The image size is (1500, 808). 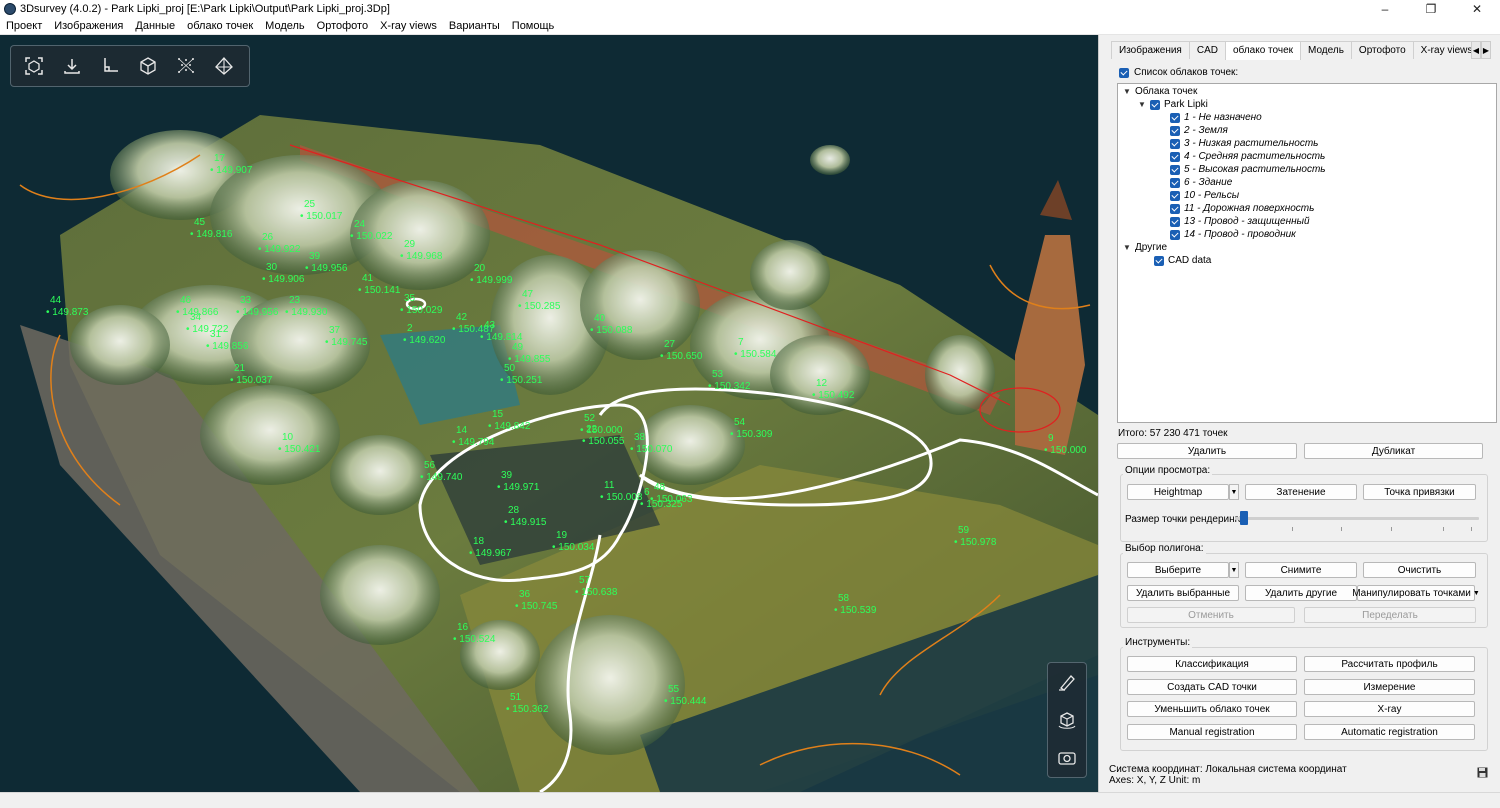 What do you see at coordinates (640, 437) in the screenshot?
I see `survey-point-id: 38` at bounding box center [640, 437].